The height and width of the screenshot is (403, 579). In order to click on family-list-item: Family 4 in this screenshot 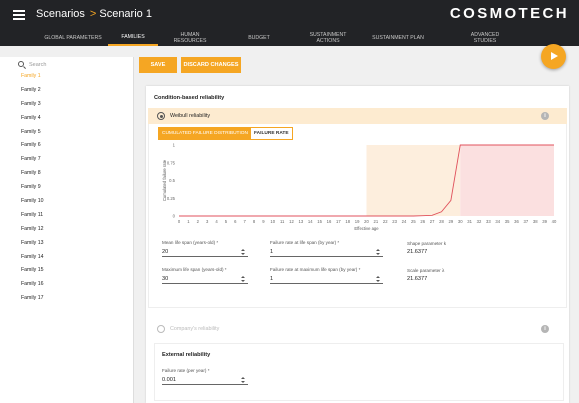, I will do `click(32, 119)`.